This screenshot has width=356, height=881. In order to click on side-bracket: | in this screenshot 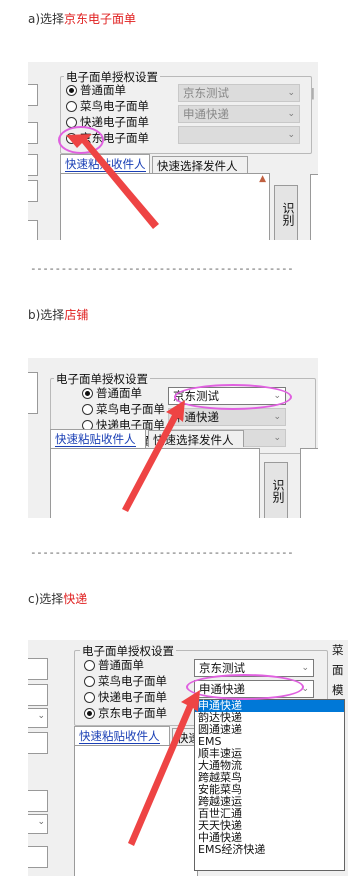, I will do `click(313, 93)`.